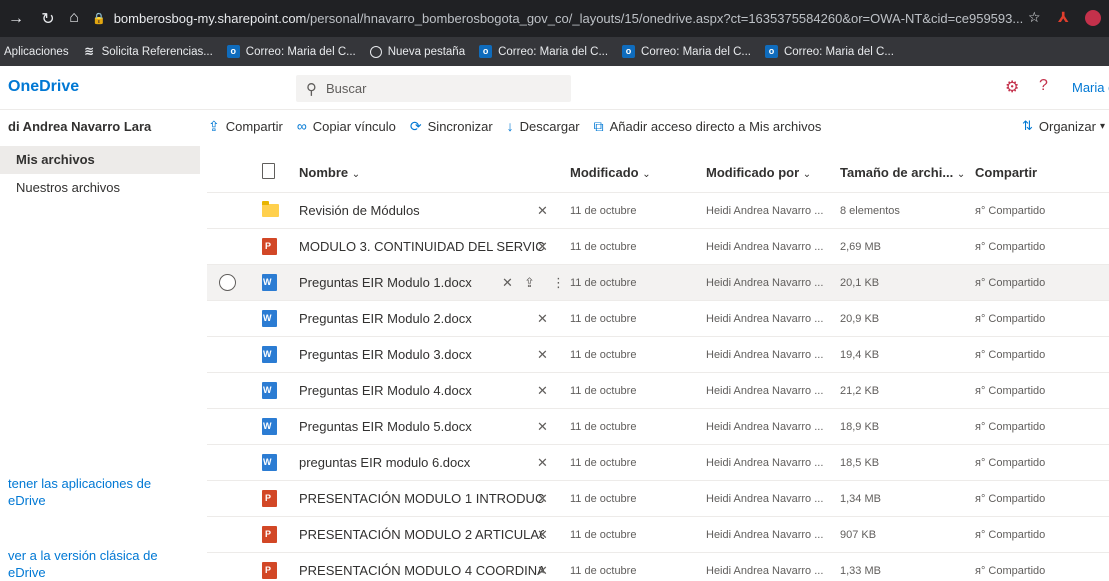  Describe the element at coordinates (708, 126) in the screenshot. I see `add-shortcut-button: ⧉ Añadir acceso directo a Mis archivos` at that location.